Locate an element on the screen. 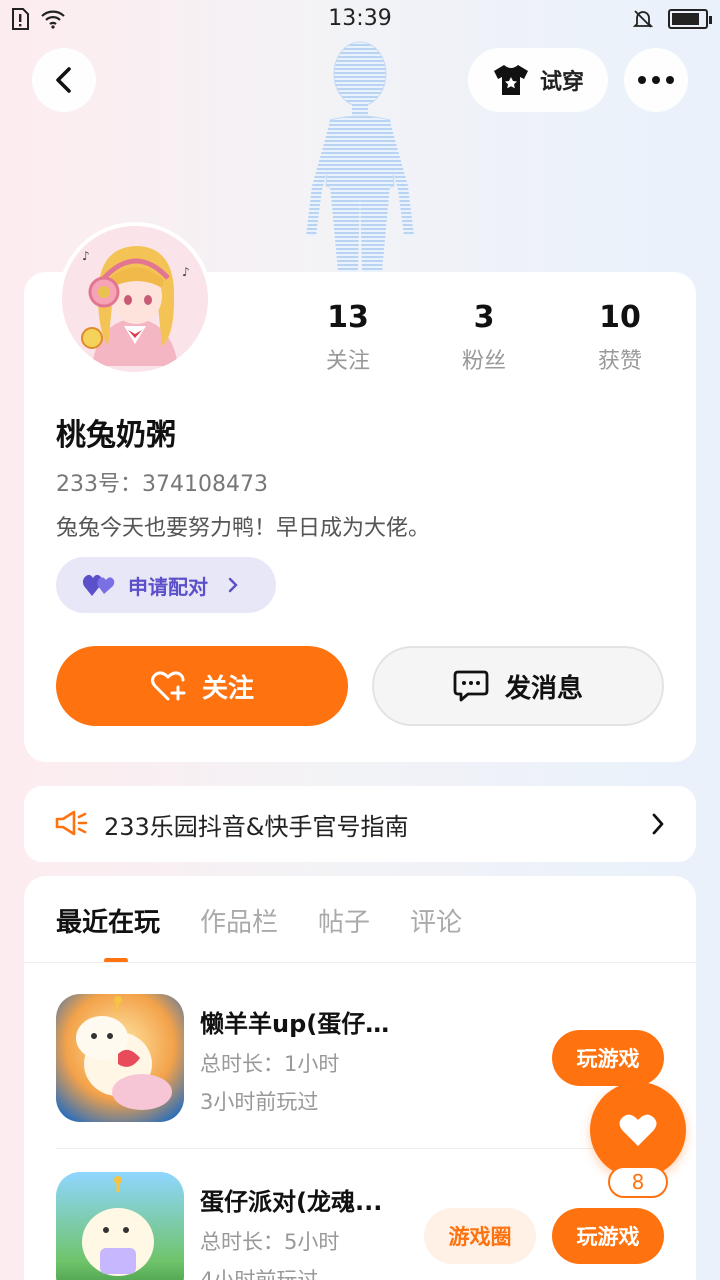 This screenshot has height=1280, width=720. bio: 兔兔今天也要努力鸭！早日成为大佬。 is located at coordinates (243, 528).